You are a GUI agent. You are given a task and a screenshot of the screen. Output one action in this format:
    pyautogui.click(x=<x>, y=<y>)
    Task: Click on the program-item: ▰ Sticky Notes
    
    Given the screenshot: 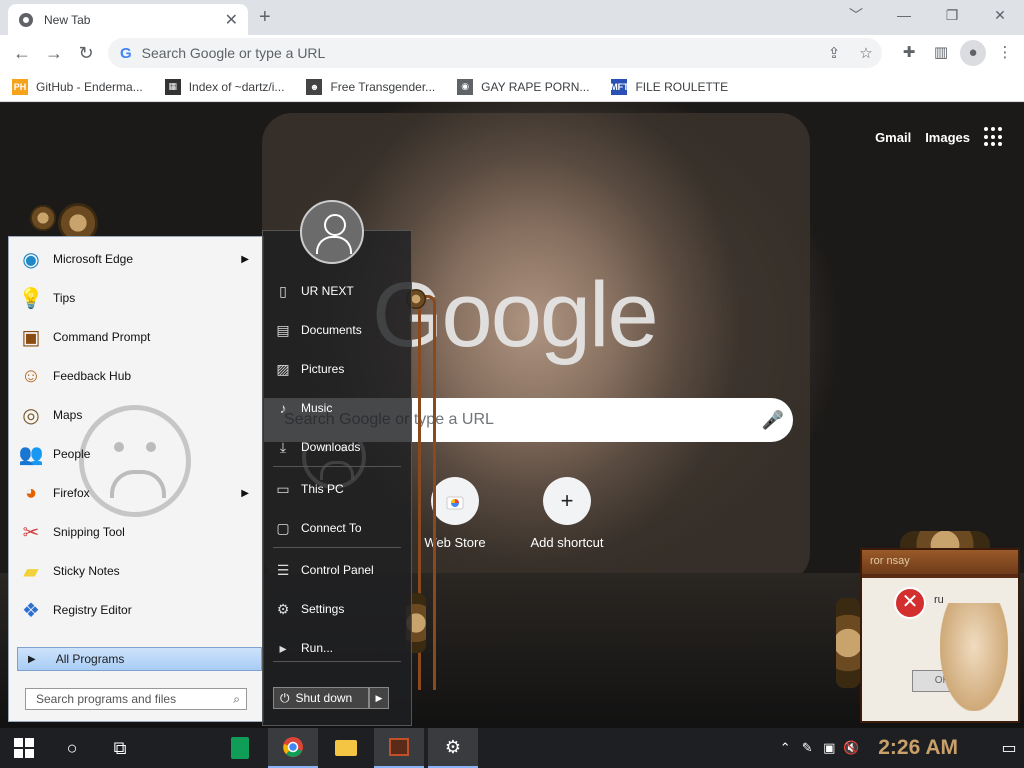 What is the action you would take?
    pyautogui.click(x=137, y=571)
    